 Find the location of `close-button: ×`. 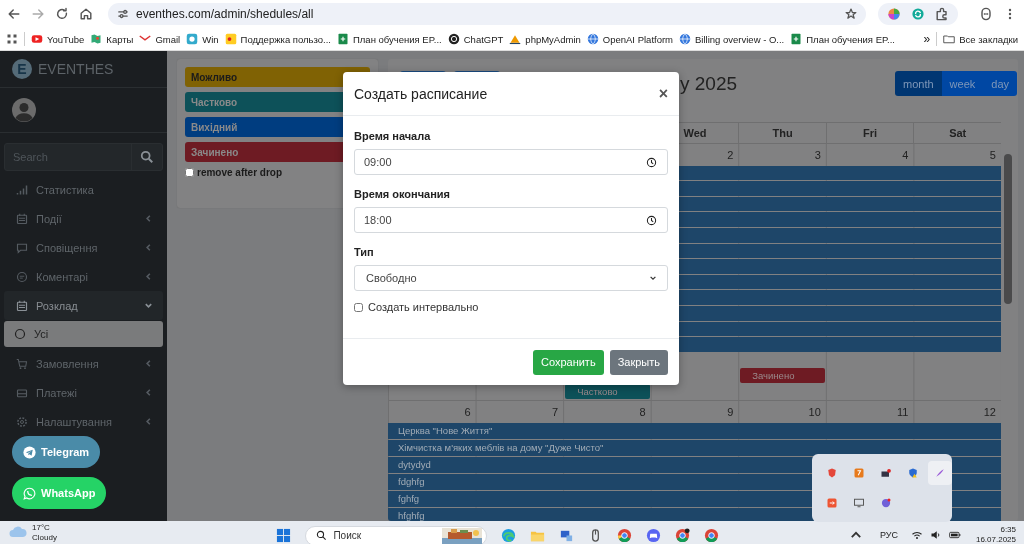

close-button: × is located at coordinates (663, 93).